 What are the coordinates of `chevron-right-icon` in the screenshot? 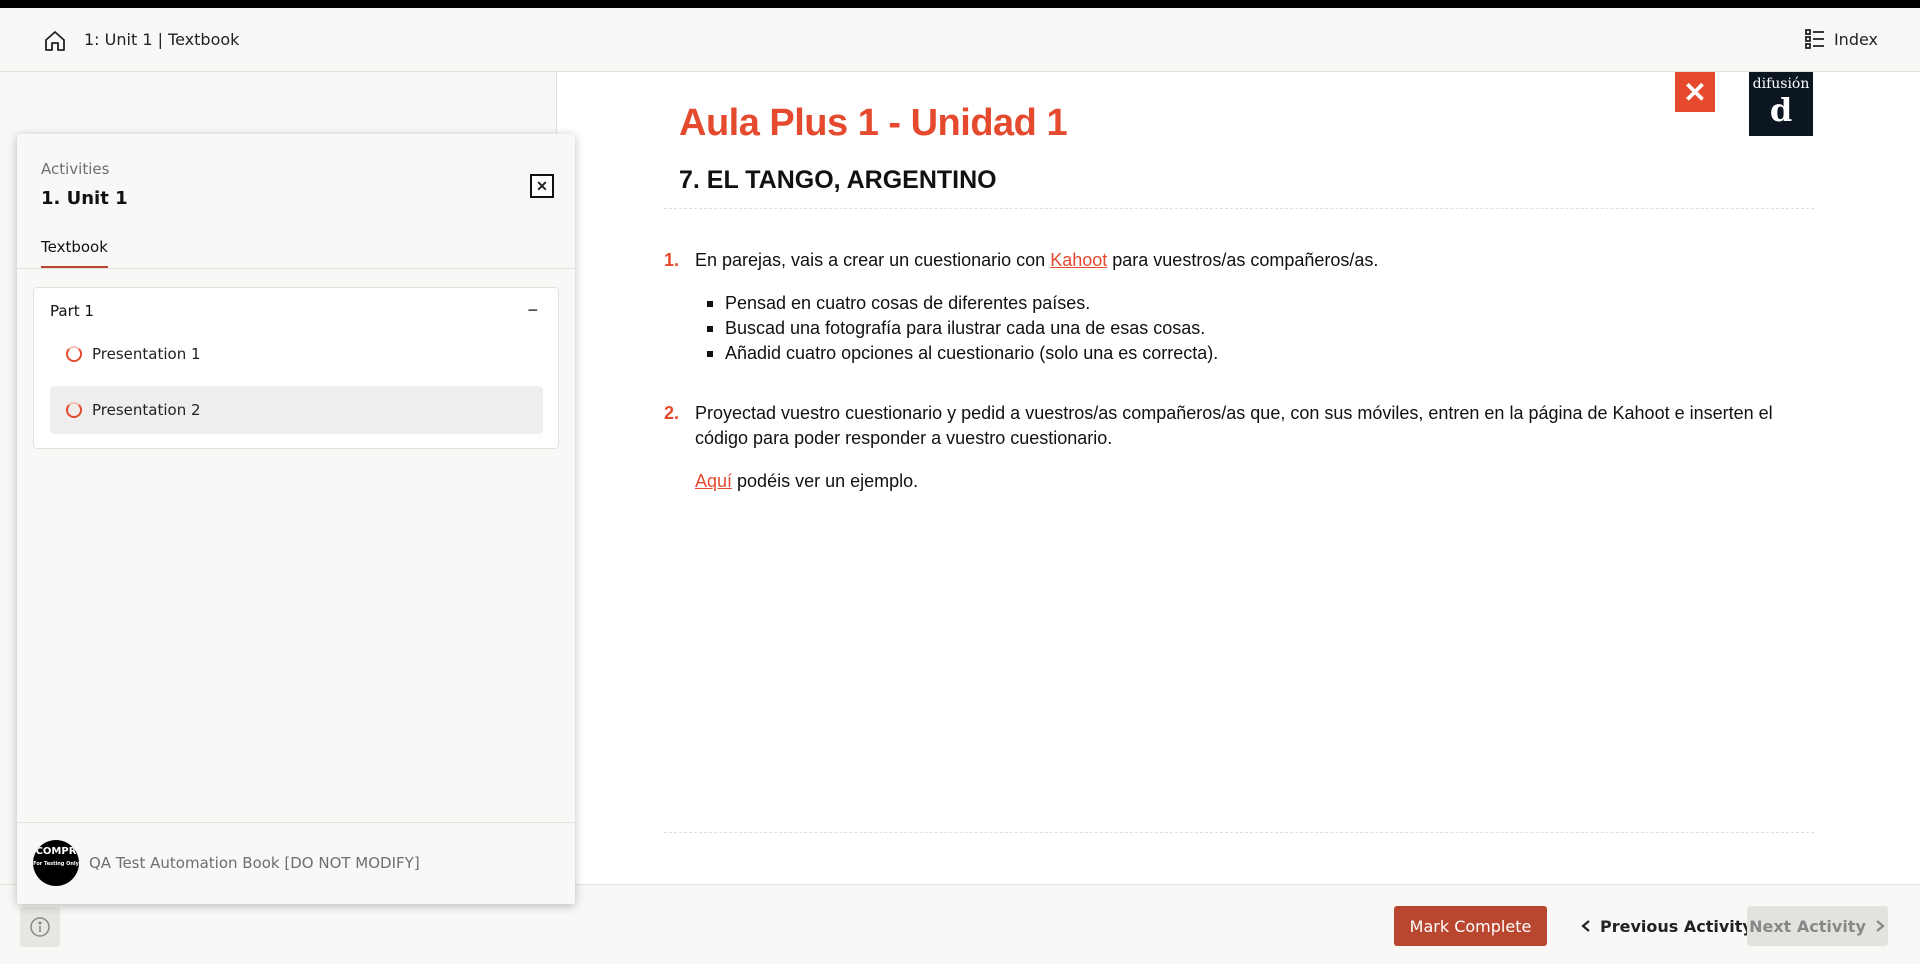 It's located at (1880, 926).